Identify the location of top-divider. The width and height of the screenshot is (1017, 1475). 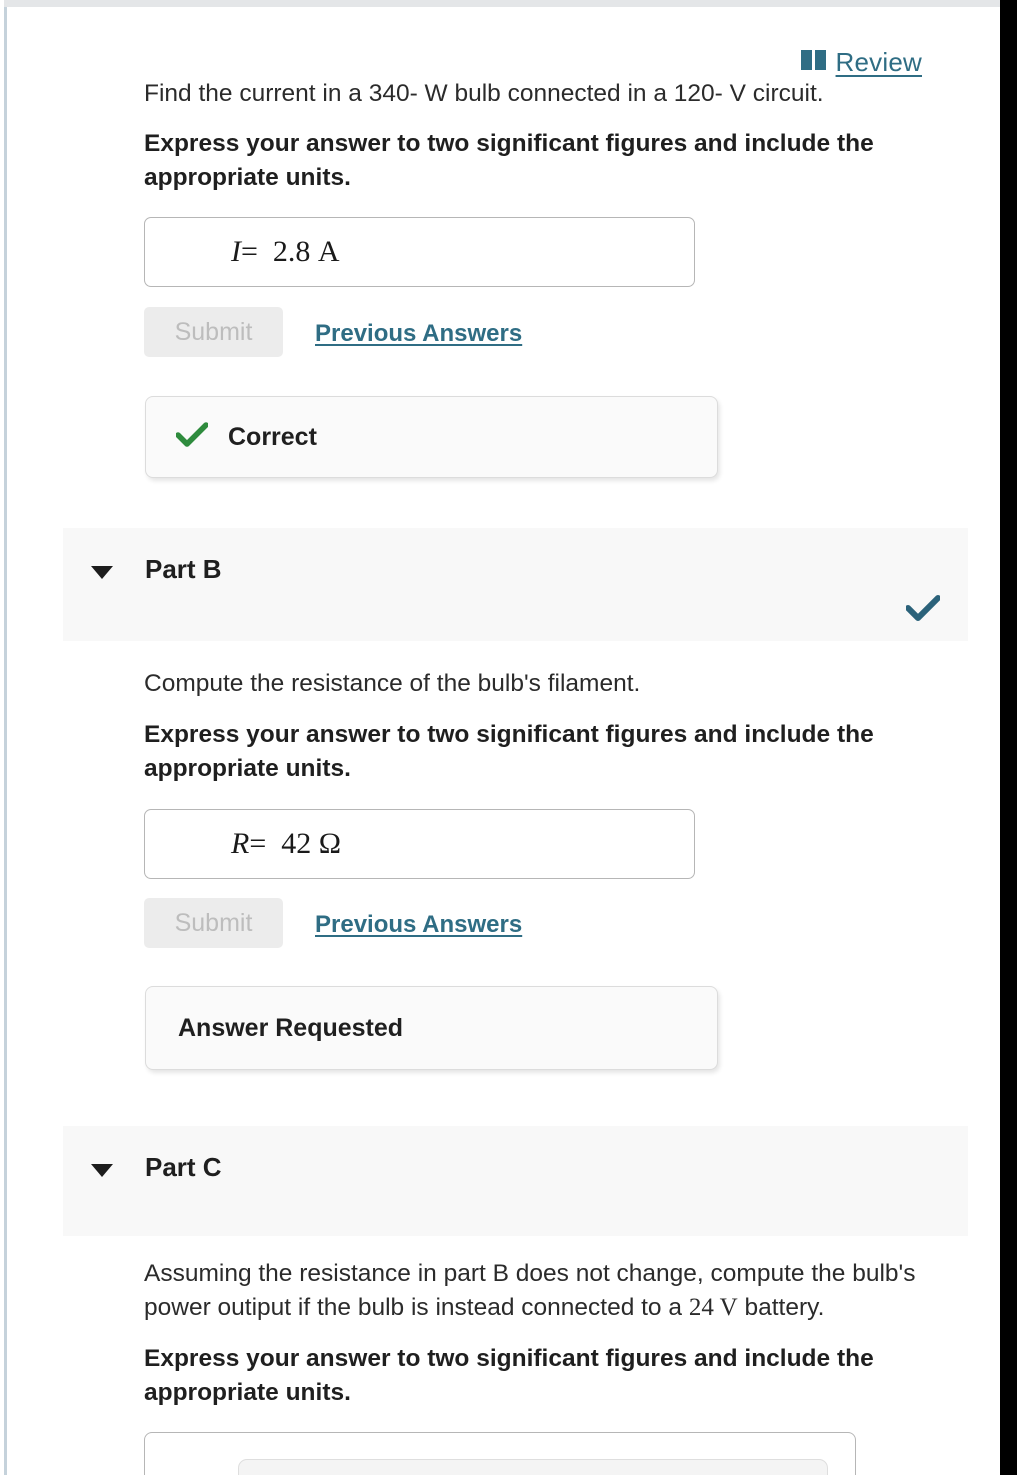
(502, 3).